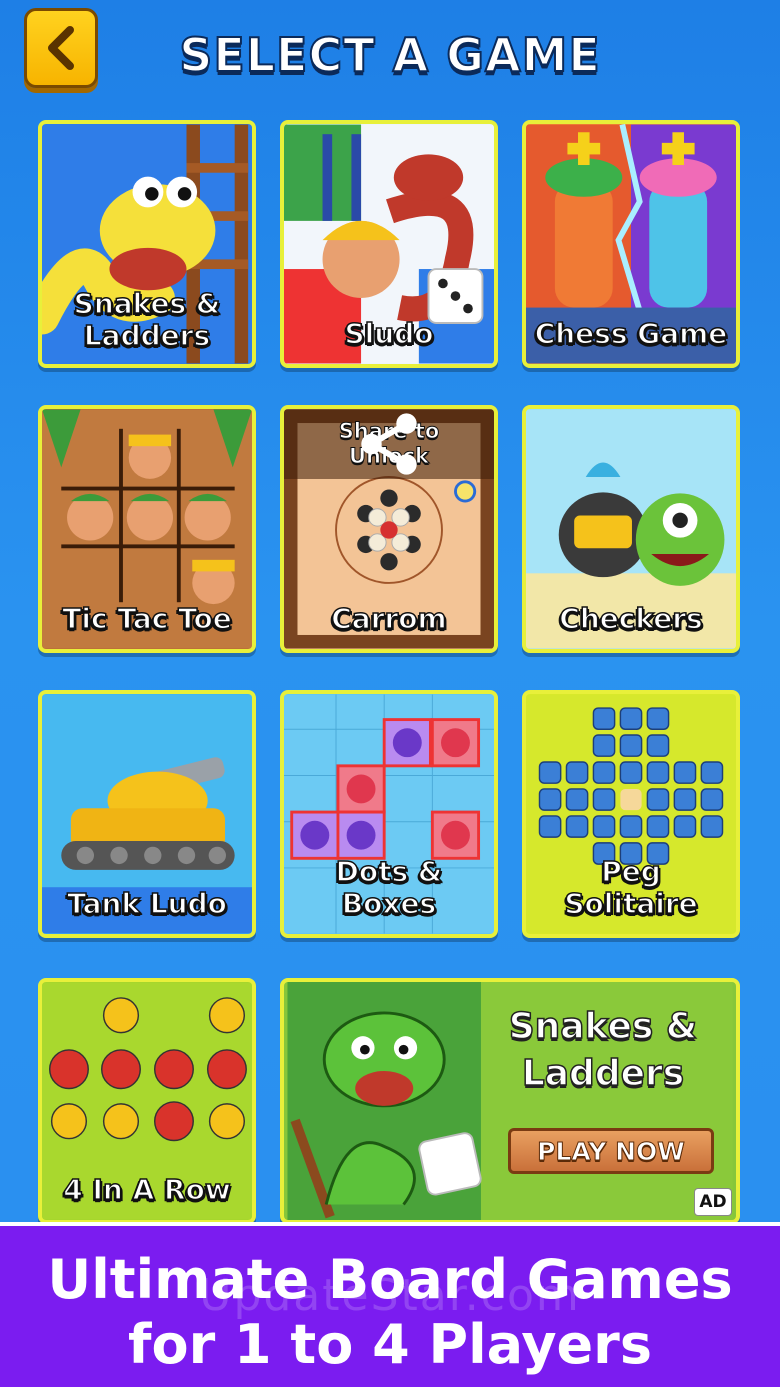 This screenshot has width=780, height=1387. Describe the element at coordinates (713, 1202) in the screenshot. I see `ad-badge: AD` at that location.